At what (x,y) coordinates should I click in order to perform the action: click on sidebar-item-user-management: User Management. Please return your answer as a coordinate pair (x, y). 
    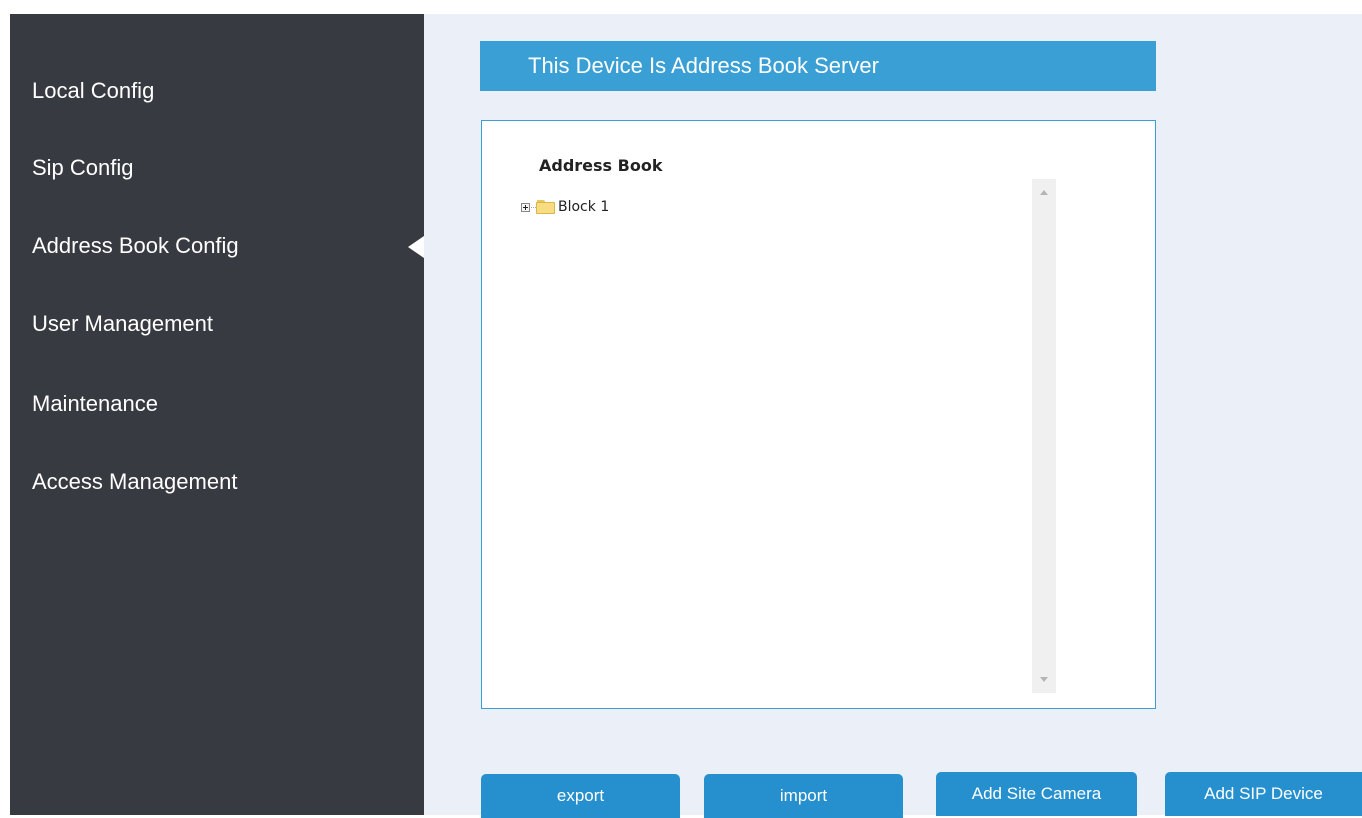
    Looking at the image, I should click on (122, 324).